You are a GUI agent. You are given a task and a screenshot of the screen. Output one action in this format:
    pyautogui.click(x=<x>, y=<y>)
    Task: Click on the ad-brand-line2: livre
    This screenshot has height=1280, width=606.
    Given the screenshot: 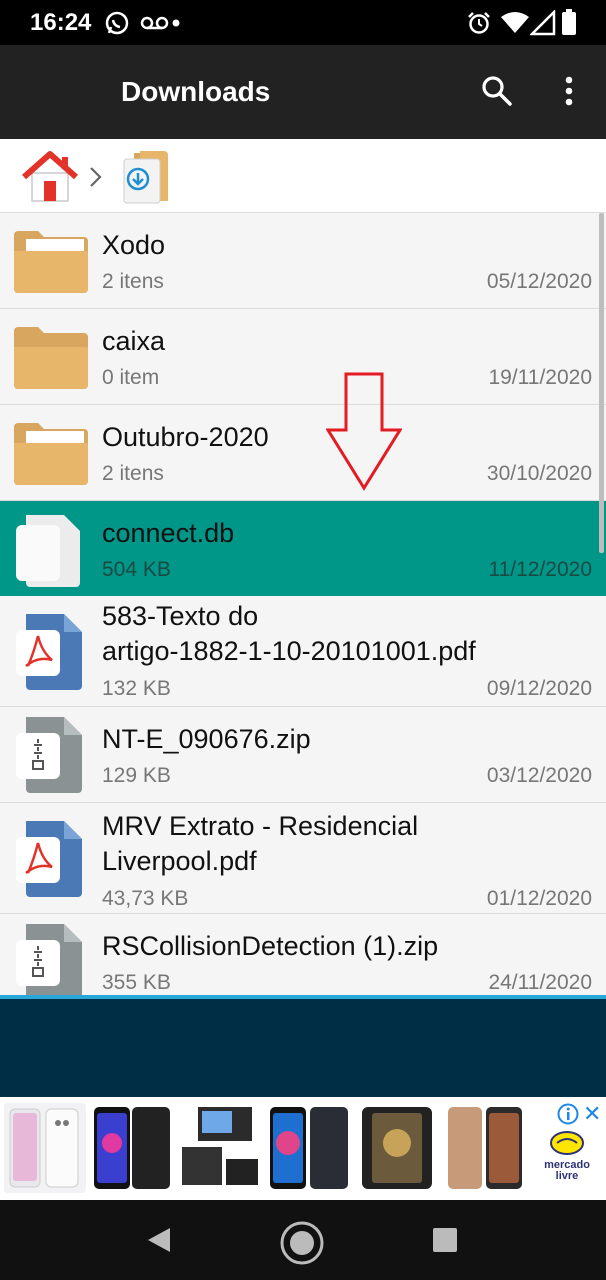 What is the action you would take?
    pyautogui.click(x=567, y=1176)
    